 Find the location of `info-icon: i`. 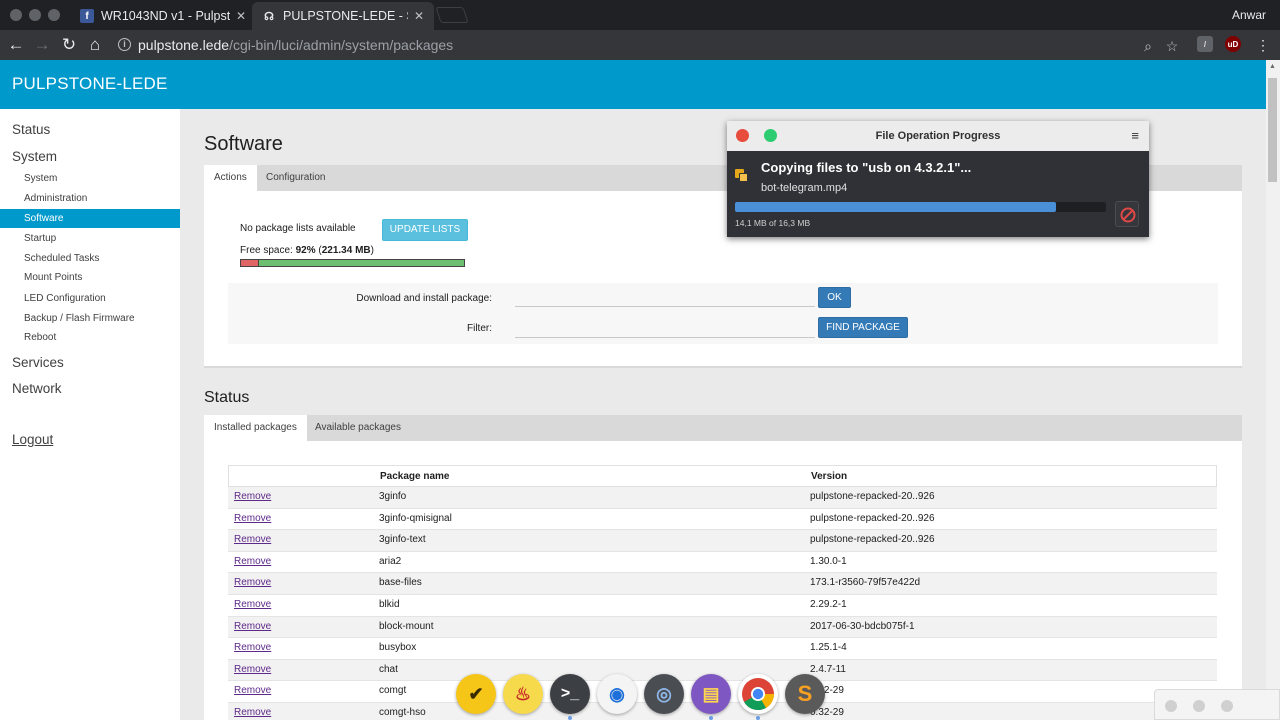

info-icon: i is located at coordinates (124, 44).